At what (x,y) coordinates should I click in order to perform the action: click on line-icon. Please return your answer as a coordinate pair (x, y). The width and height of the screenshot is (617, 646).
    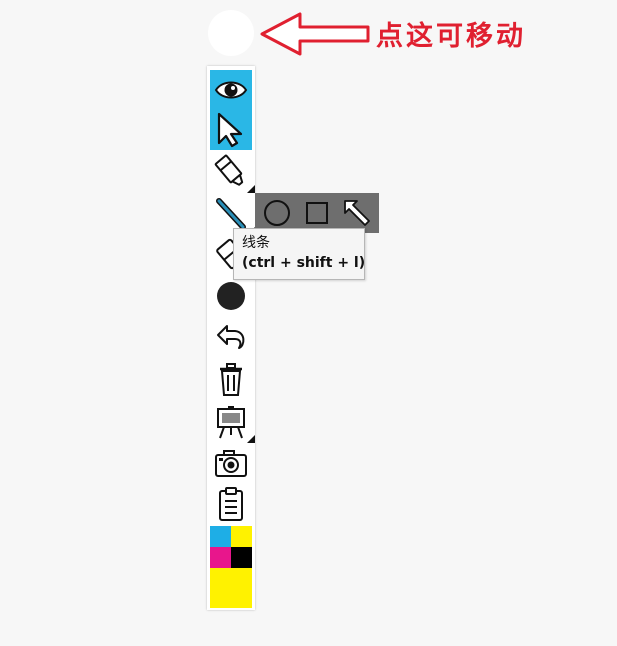
    Looking at the image, I should click on (231, 214).